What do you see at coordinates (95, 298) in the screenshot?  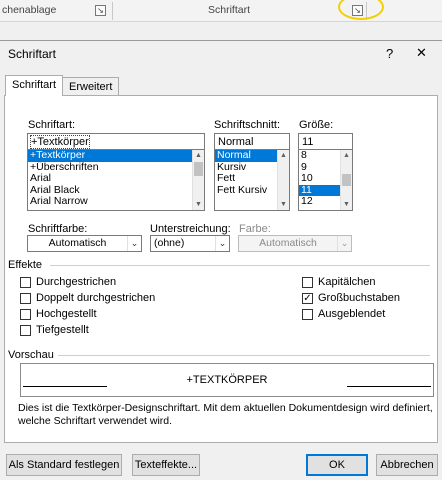 I see `double-strikethrough-label: Doppelt durchgestrichen` at bounding box center [95, 298].